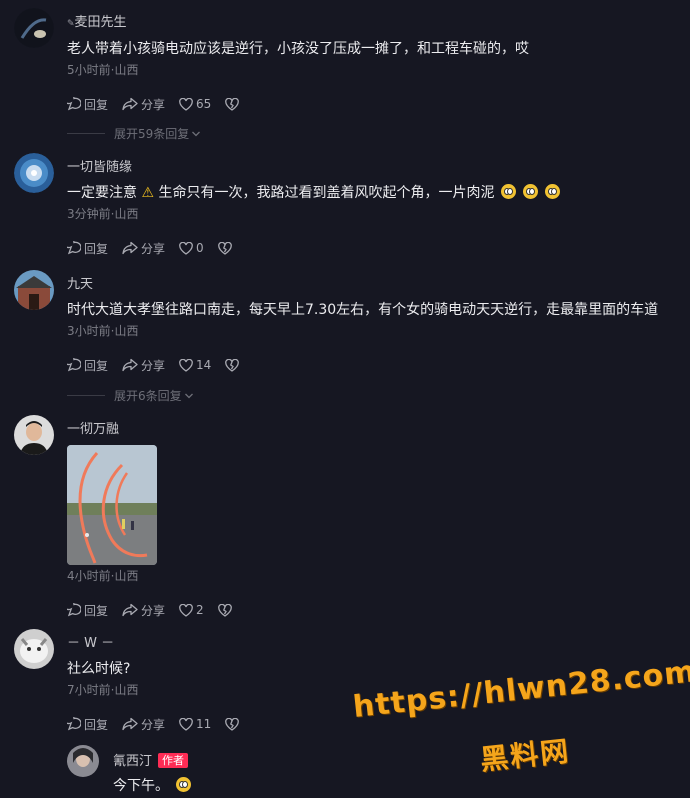  Describe the element at coordinates (103, 214) in the screenshot. I see `timestamp-location: 3分钟前·山西` at that location.